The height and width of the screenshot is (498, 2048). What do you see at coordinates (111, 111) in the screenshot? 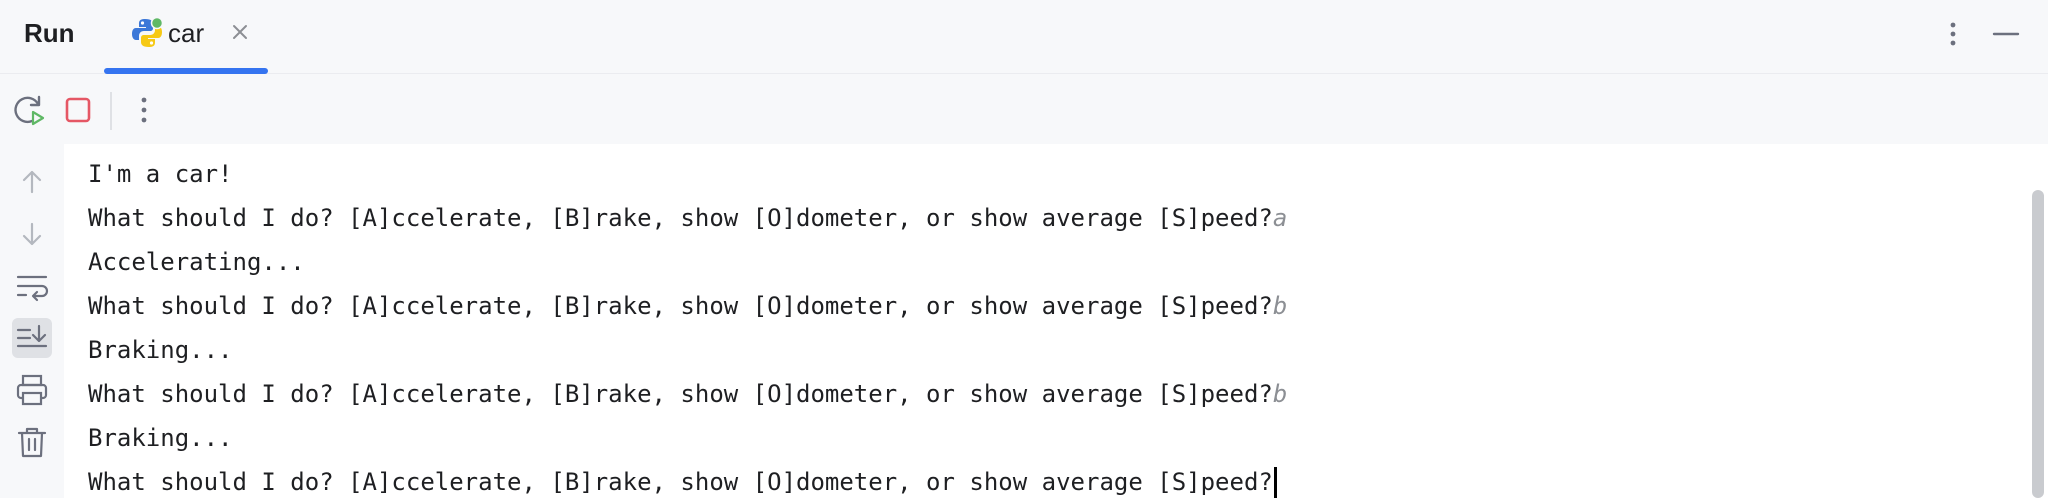
I see `toolbar-separator` at bounding box center [111, 111].